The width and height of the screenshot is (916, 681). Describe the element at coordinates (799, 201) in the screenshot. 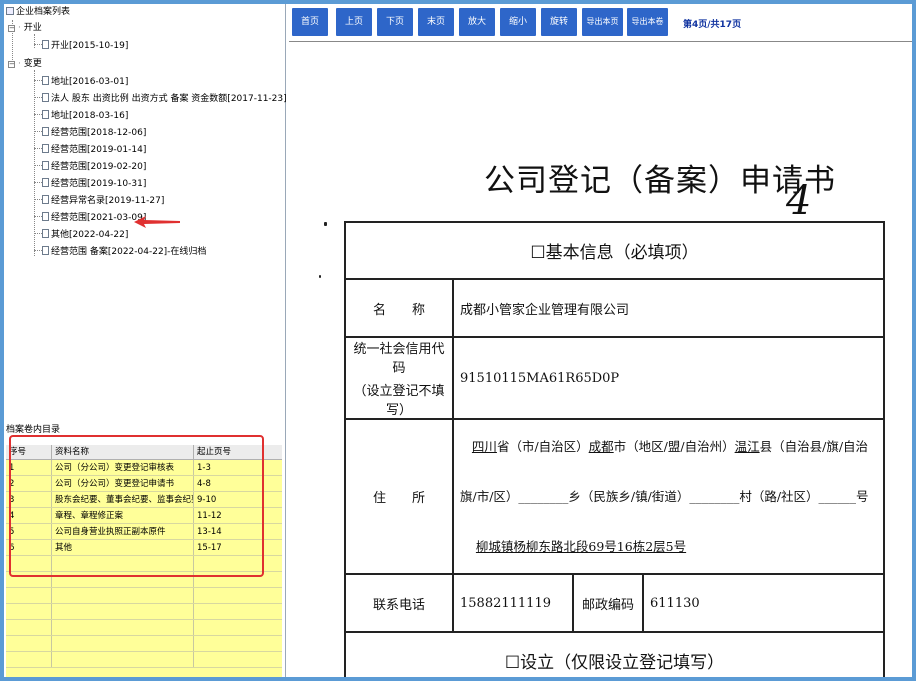

I see `handwritten-page-number: 4` at that location.